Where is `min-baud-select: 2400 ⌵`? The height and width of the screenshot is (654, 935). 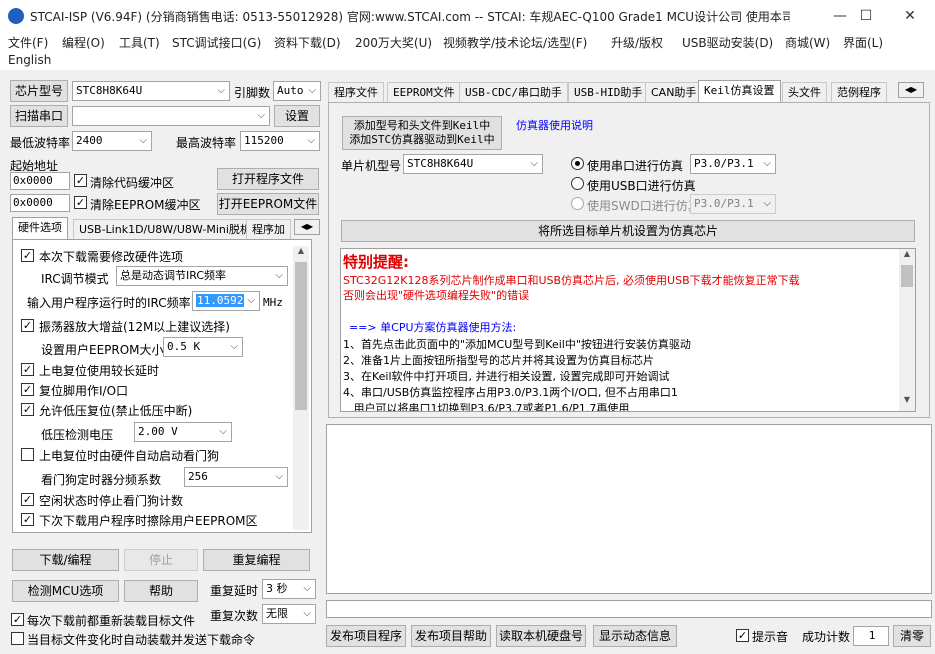 min-baud-select: 2400 ⌵ is located at coordinates (112, 141).